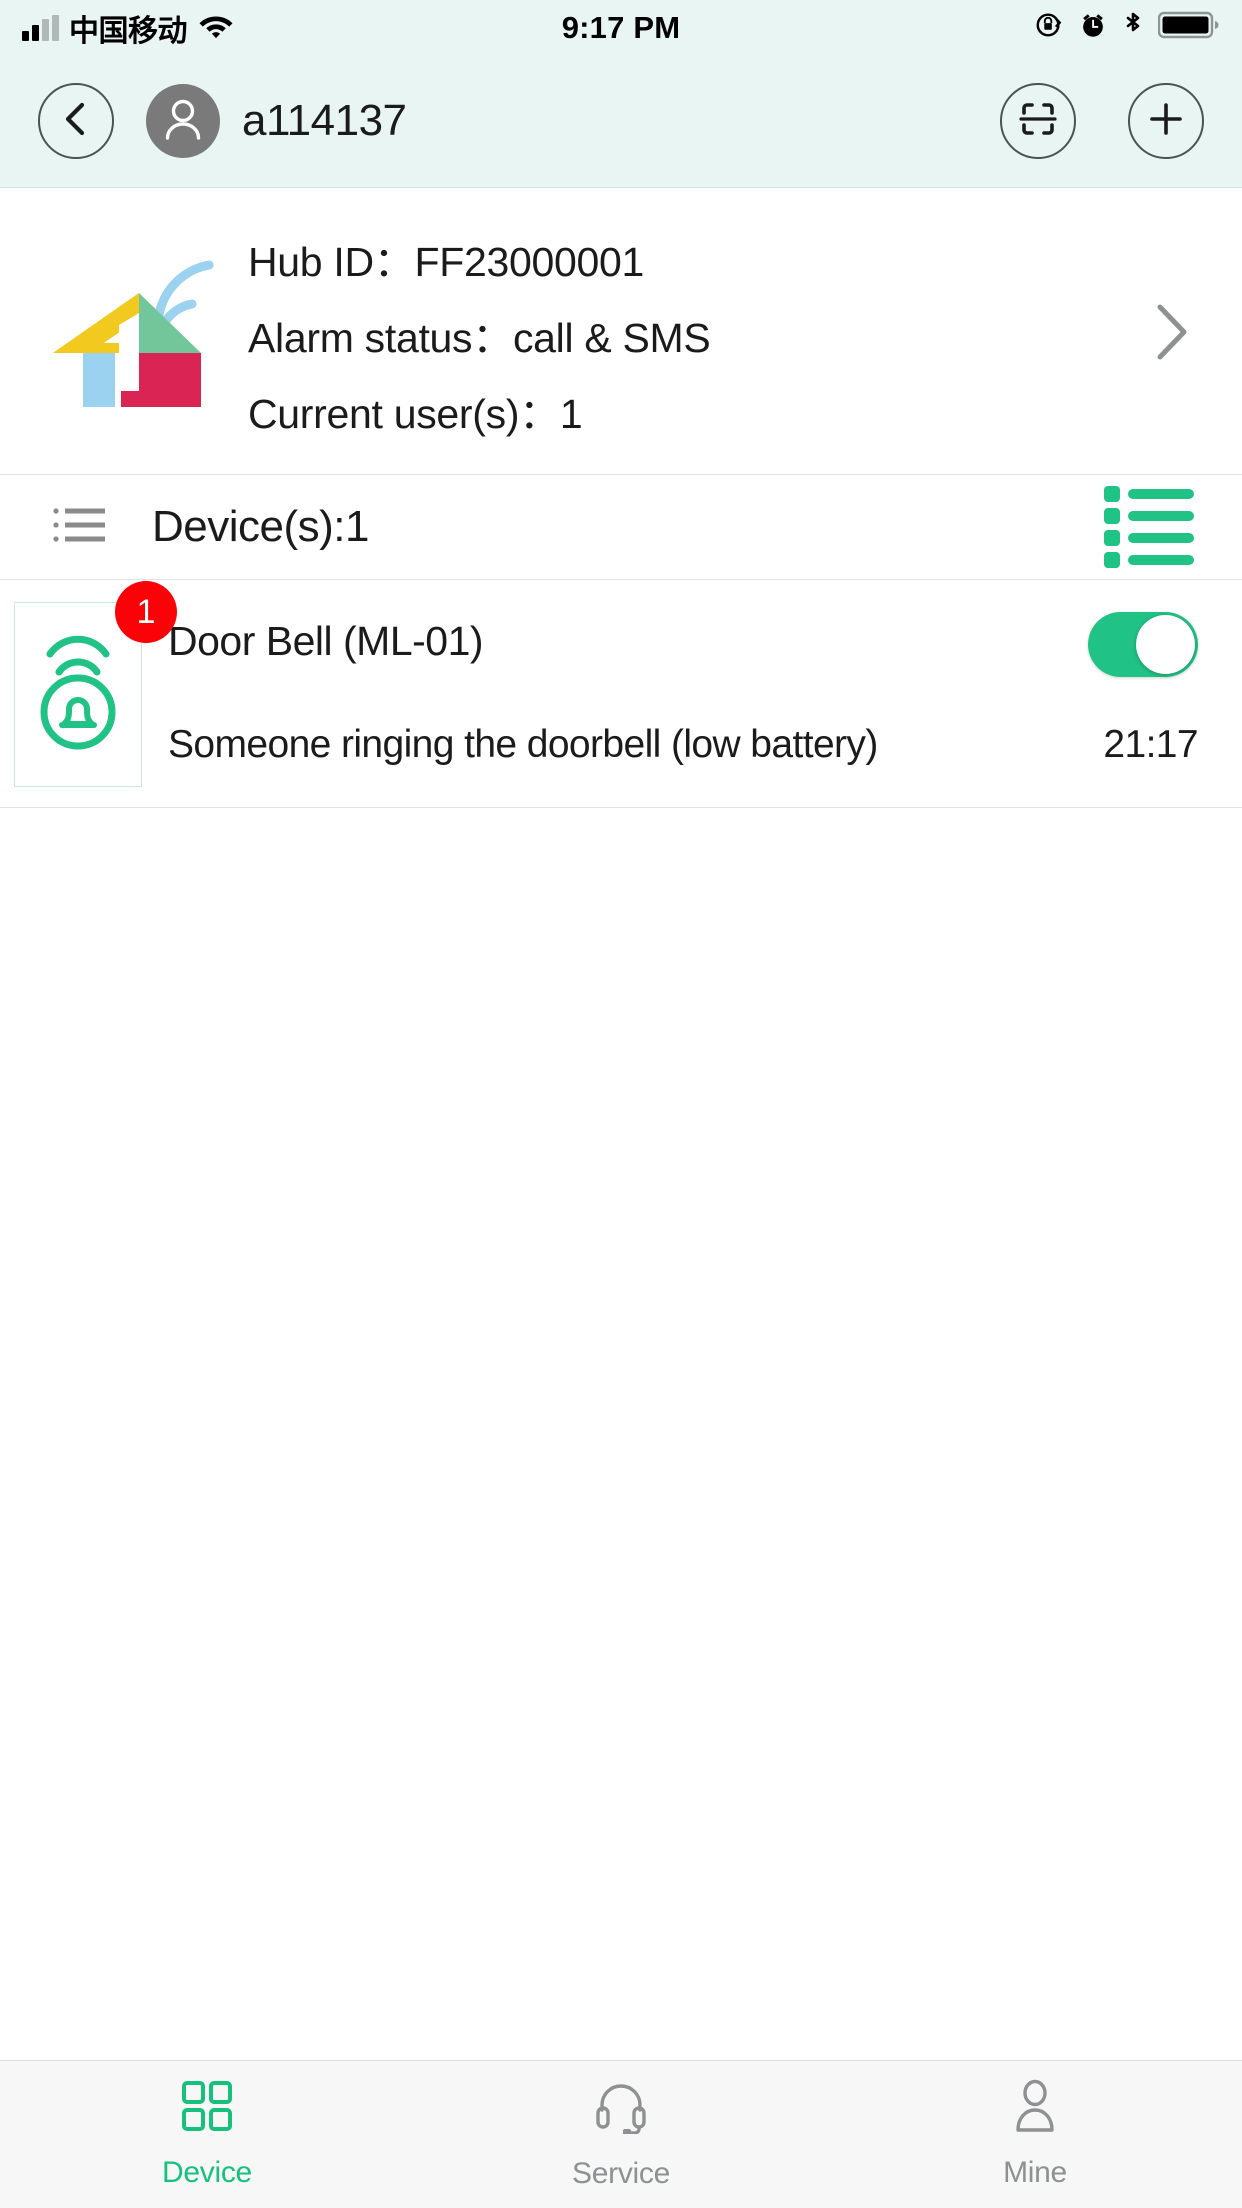  Describe the element at coordinates (621, 527) in the screenshot. I see `device-list-header: Device(s):1` at that location.